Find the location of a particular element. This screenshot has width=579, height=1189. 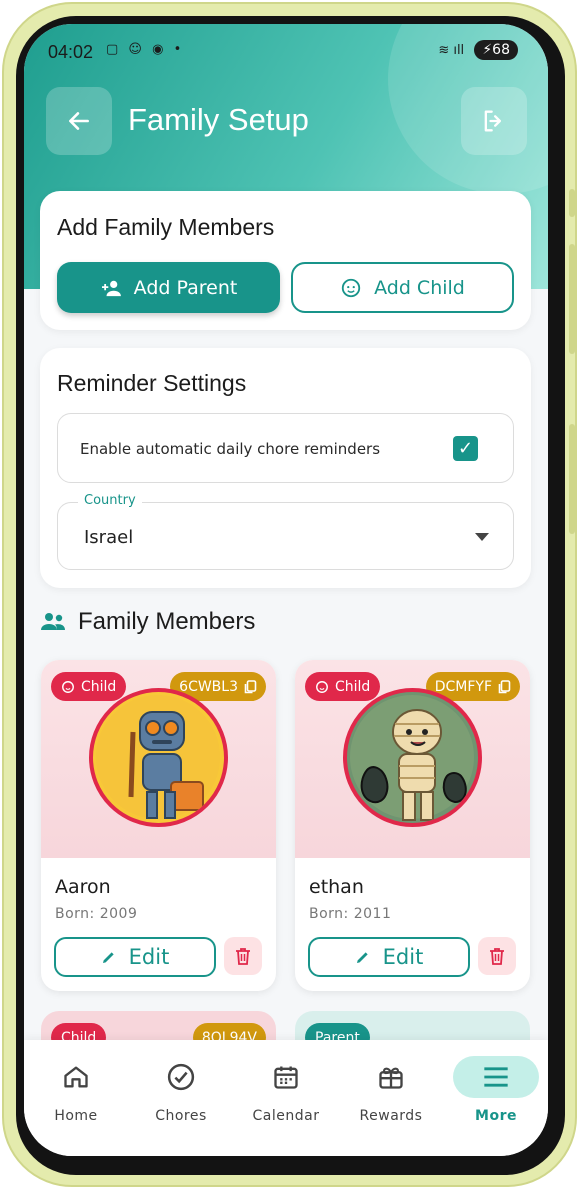

country-value: Israel is located at coordinates (109, 537).